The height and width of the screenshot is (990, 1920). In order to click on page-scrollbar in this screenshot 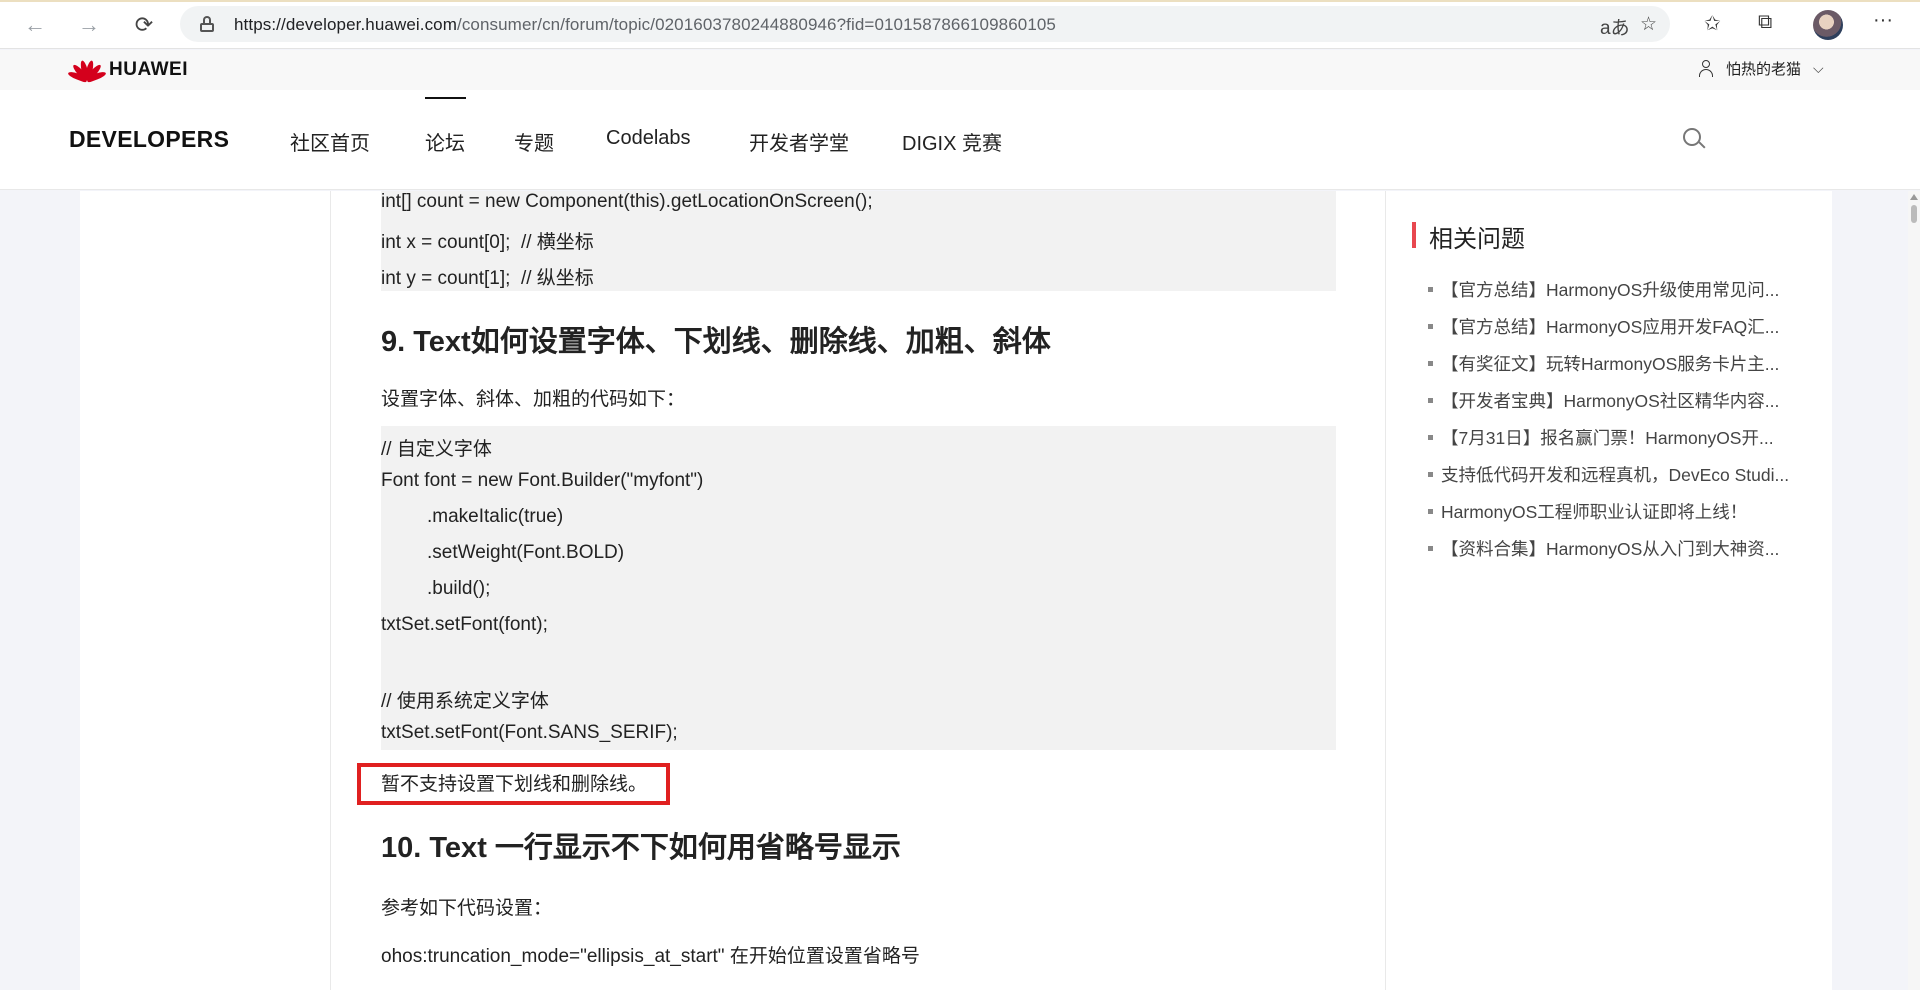, I will do `click(1914, 590)`.